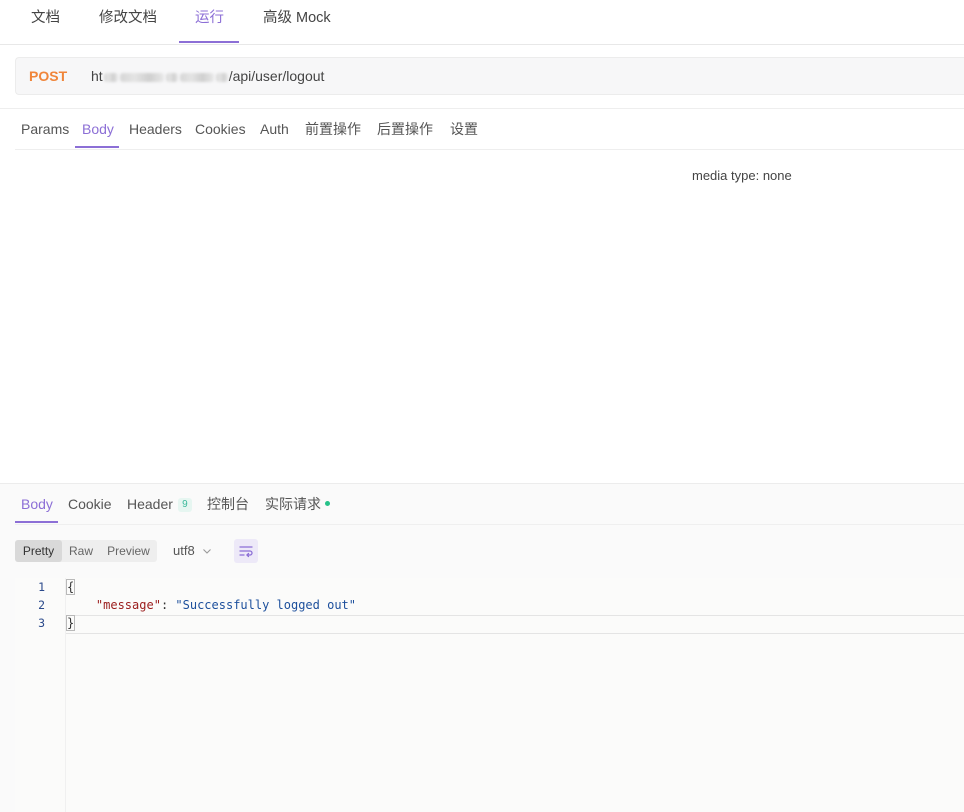  I want to click on resp-tab-actual-request: 实际请求, so click(297, 504).